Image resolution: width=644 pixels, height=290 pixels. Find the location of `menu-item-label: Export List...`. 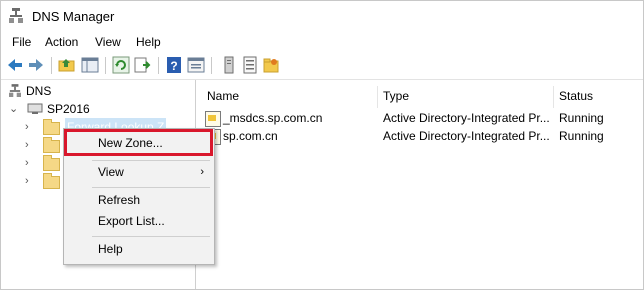

menu-item-label: Export List... is located at coordinates (131, 221).